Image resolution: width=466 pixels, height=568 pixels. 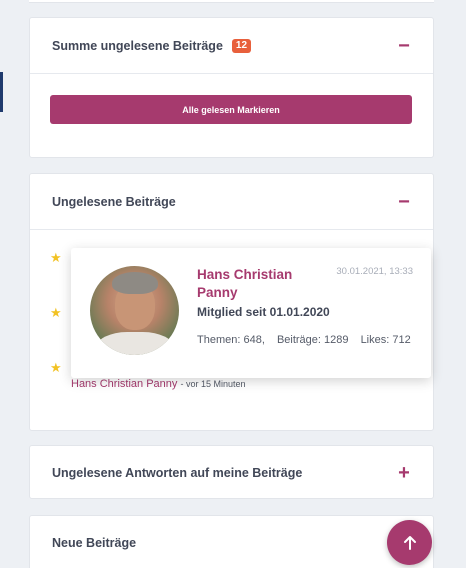 I want to click on new-posts-title: Neue Beiträge, so click(x=94, y=543).